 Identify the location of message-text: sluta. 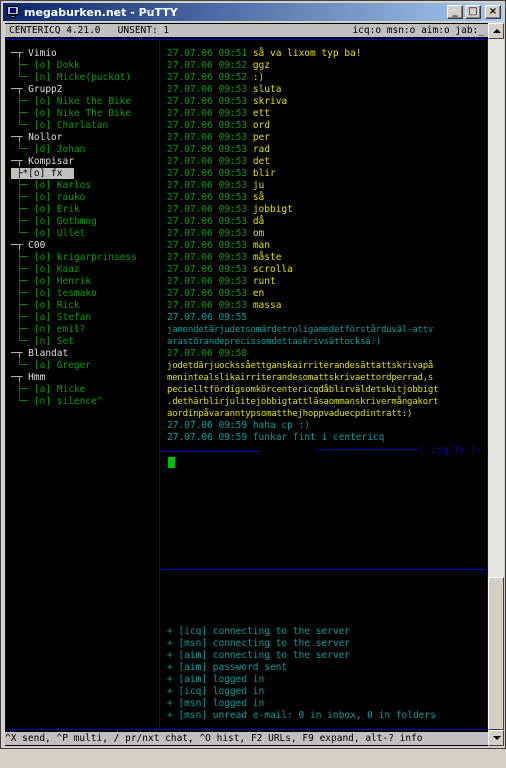
(267, 89).